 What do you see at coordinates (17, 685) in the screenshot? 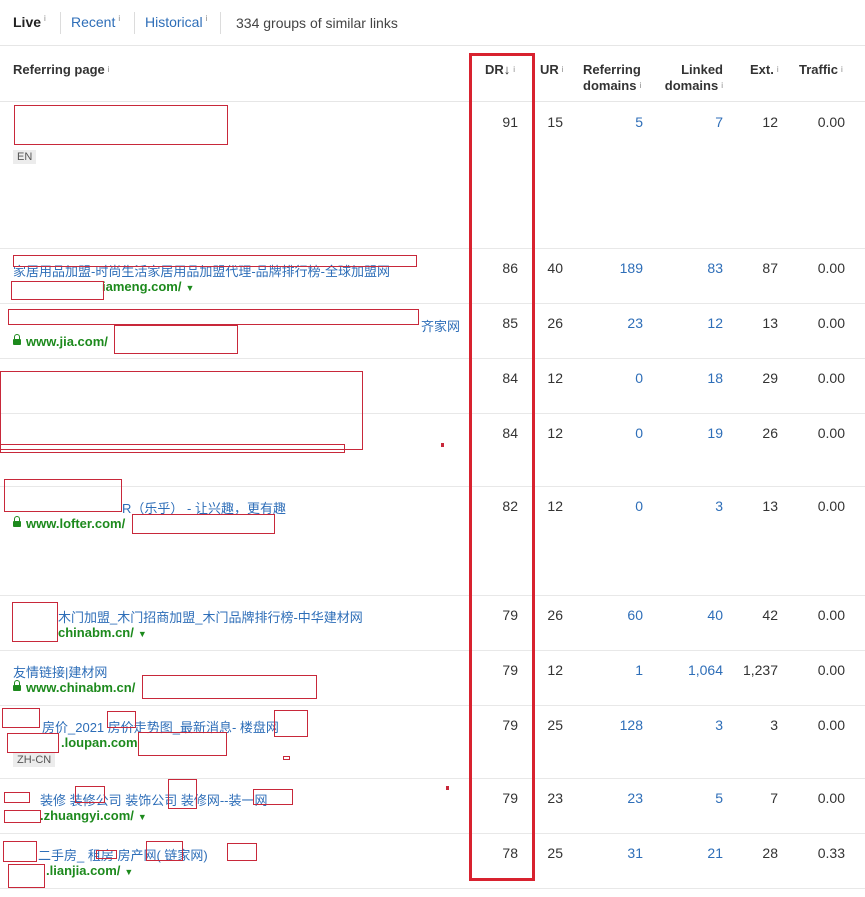
I see `lock-icon` at bounding box center [17, 685].